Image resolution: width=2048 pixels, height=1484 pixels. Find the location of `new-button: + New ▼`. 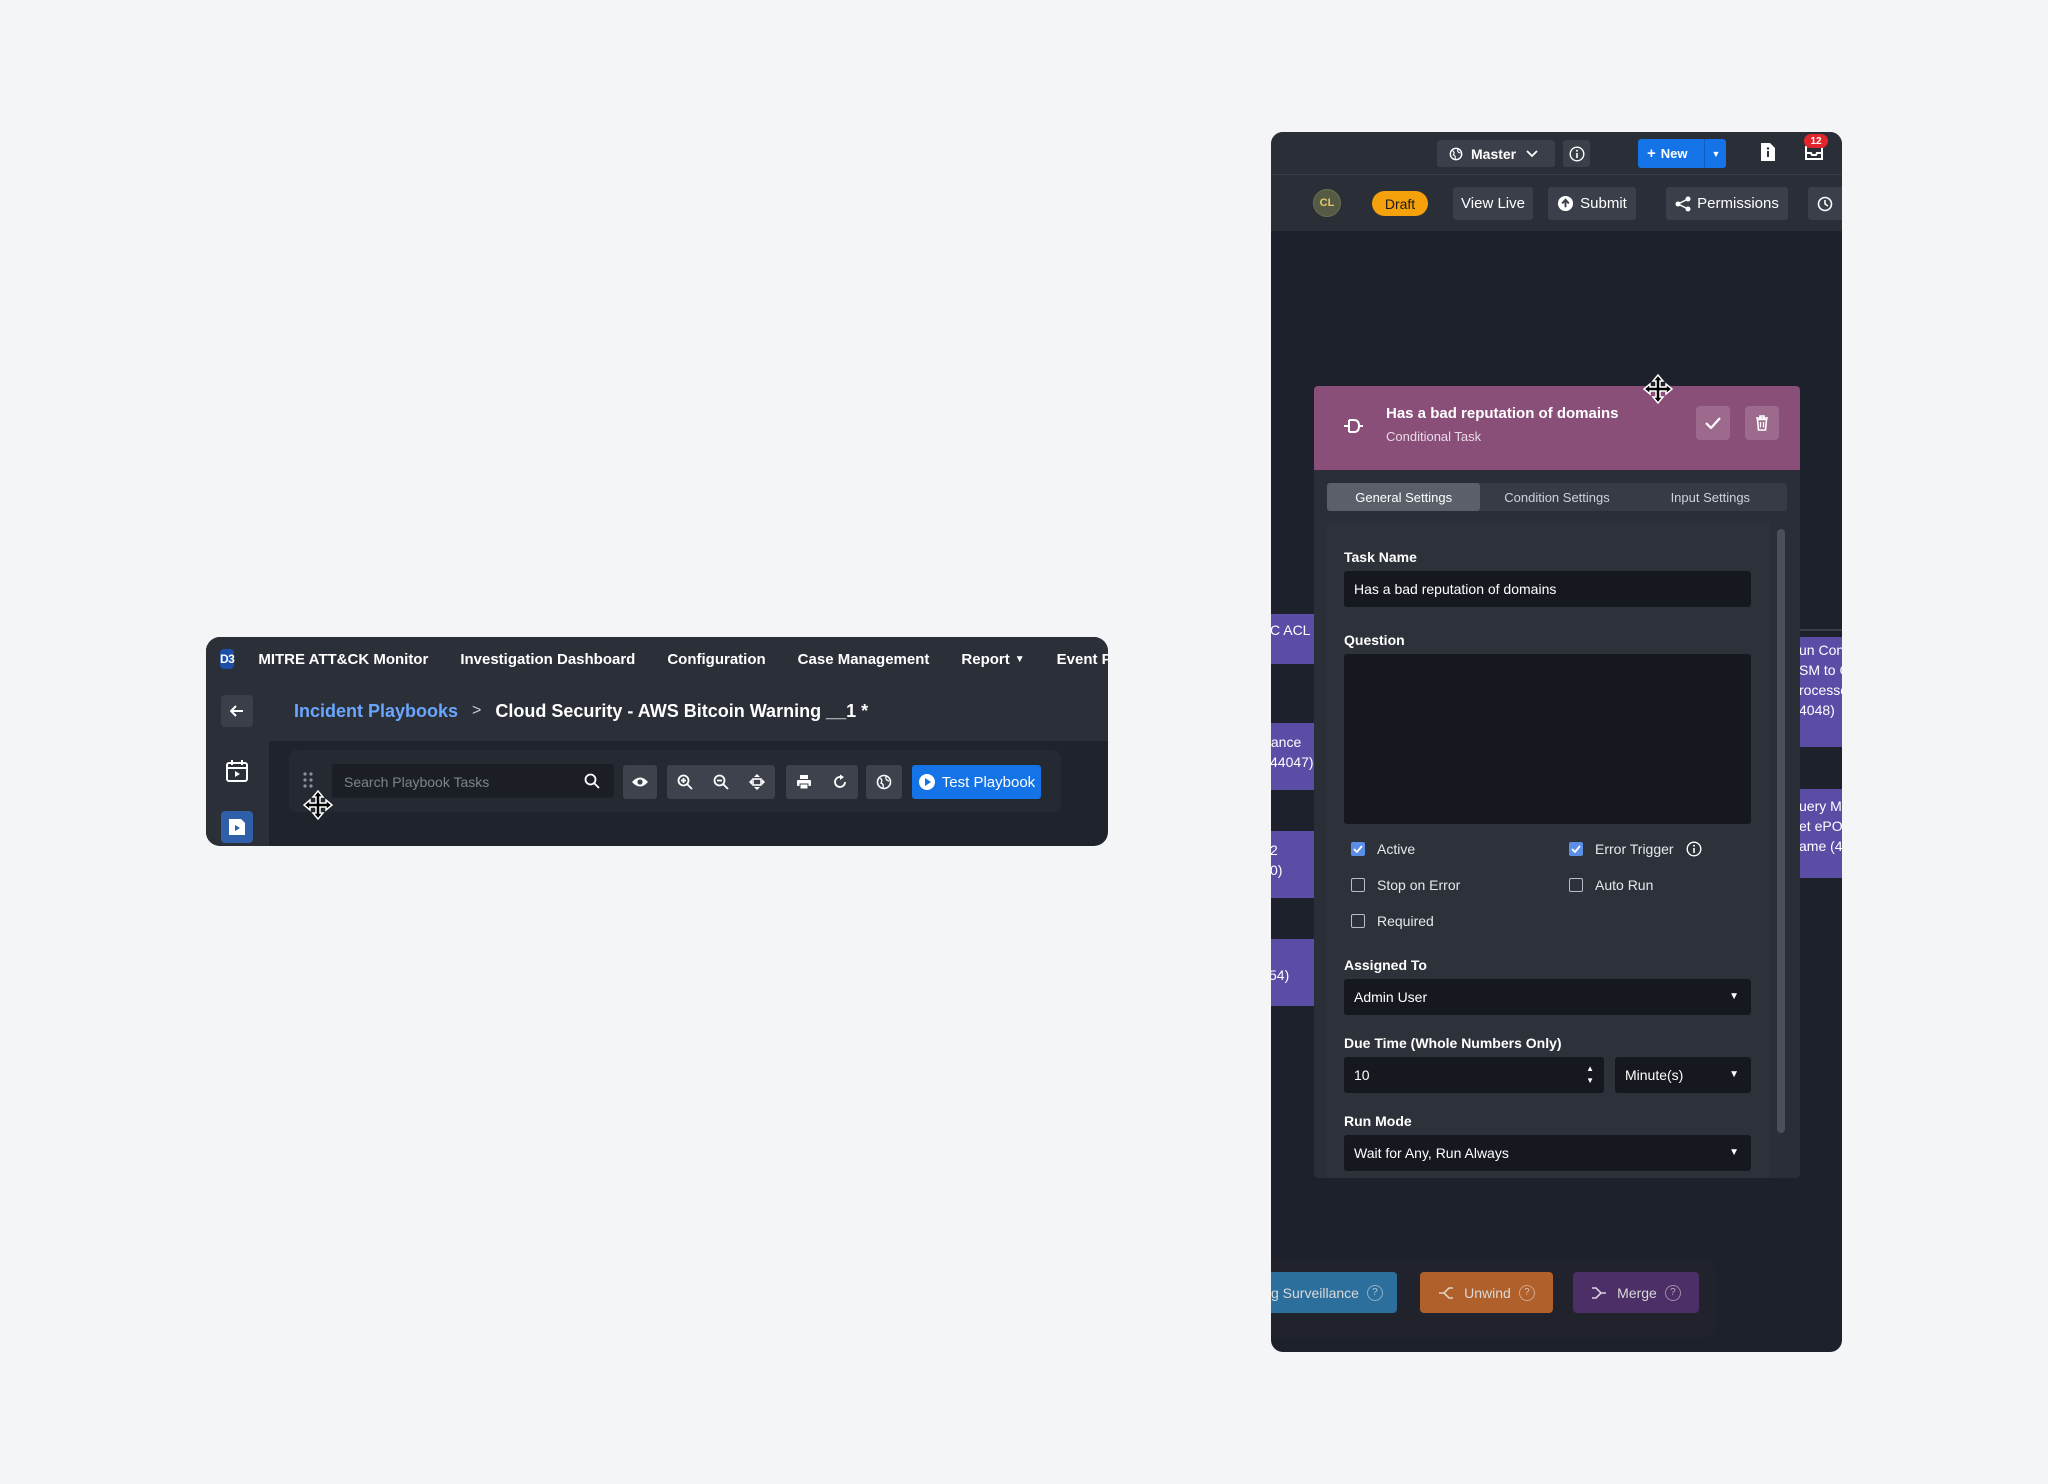

new-button: + New ▼ is located at coordinates (1682, 153).